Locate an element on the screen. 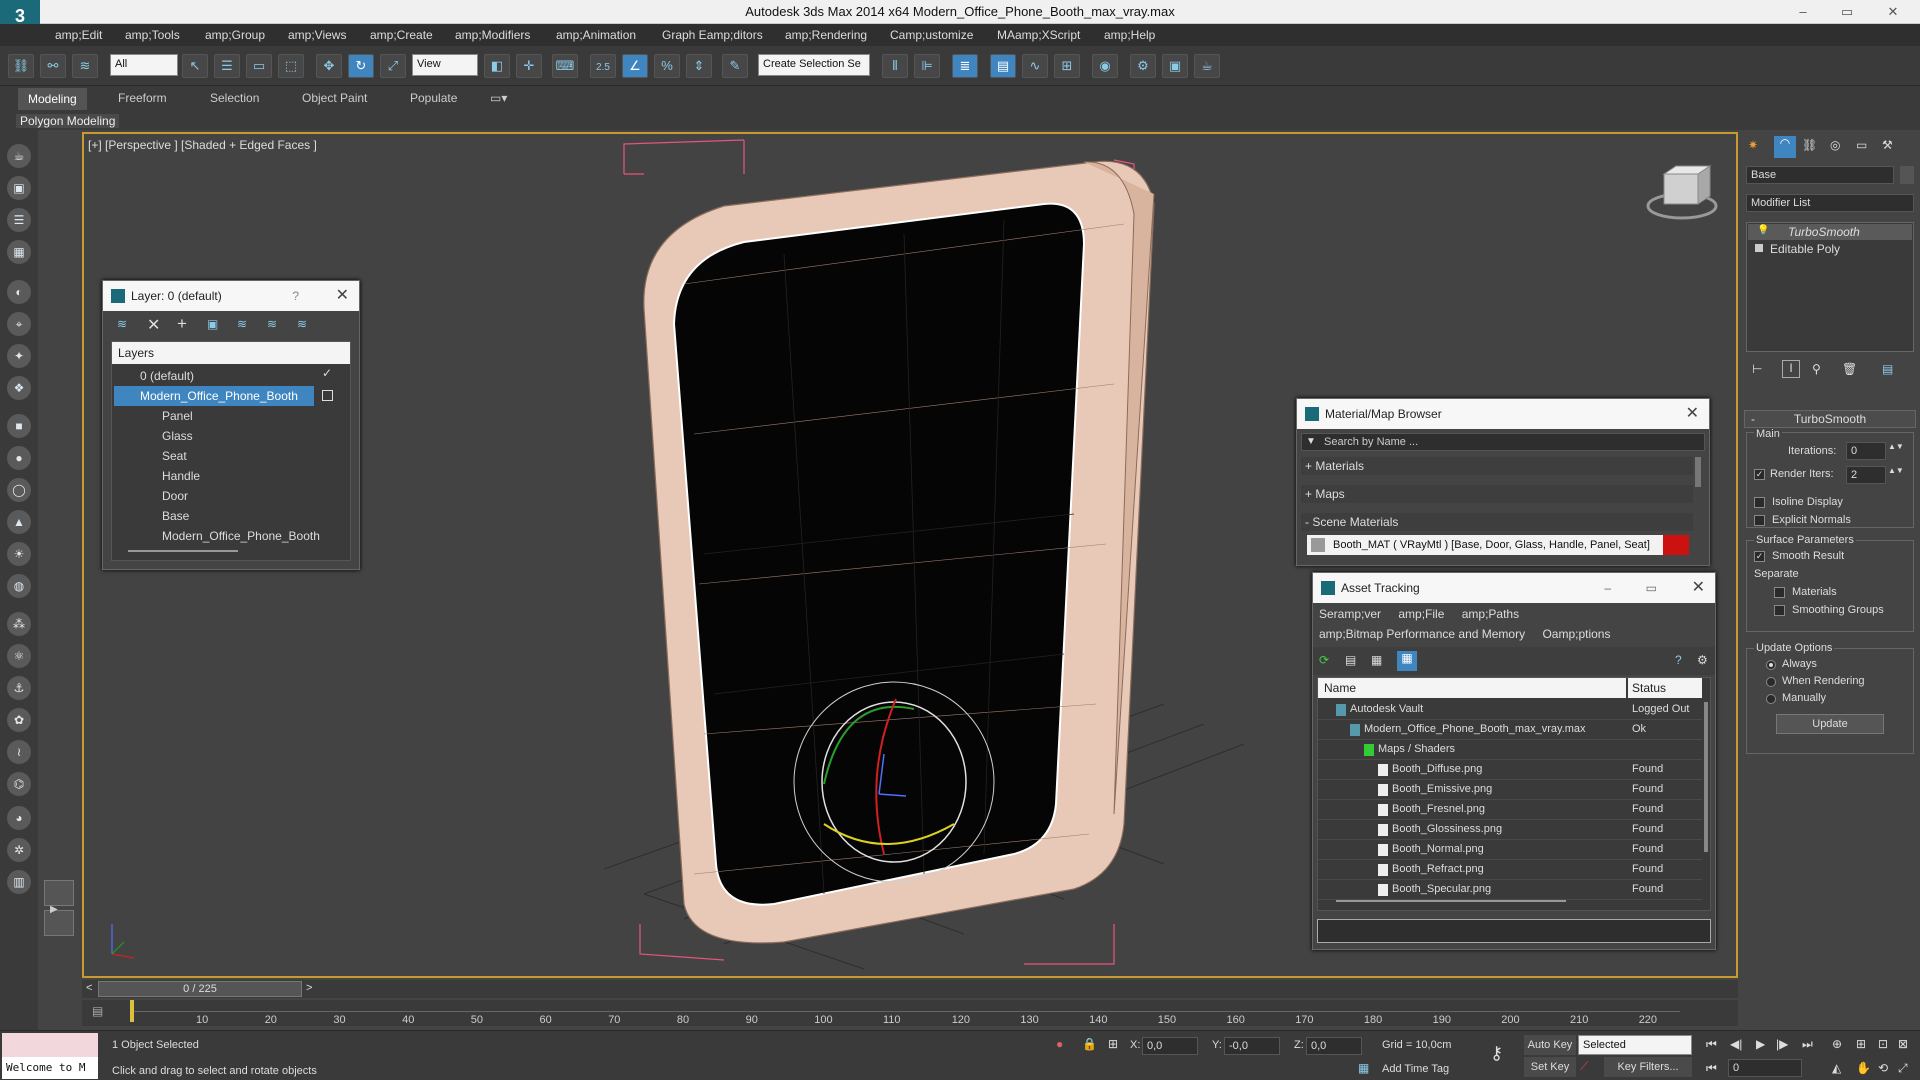 The width and height of the screenshot is (1920, 1080). menu-server: Seramp;ver is located at coordinates (1350, 614).